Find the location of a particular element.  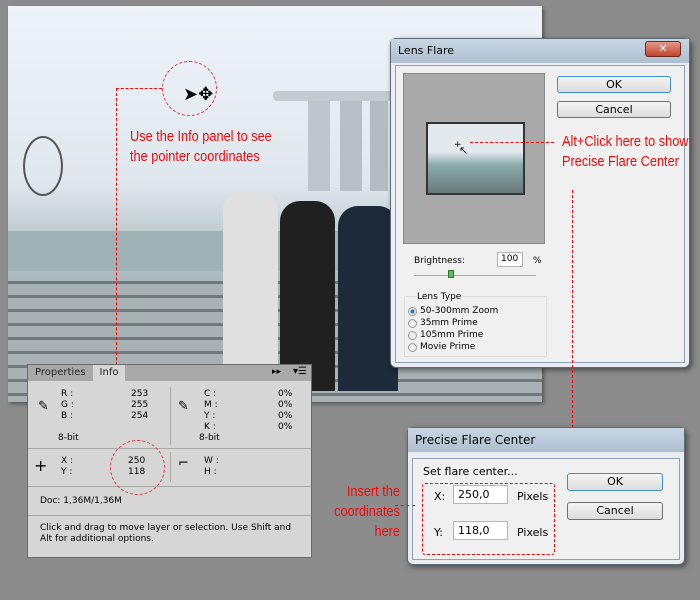

label-x: X : is located at coordinates (67, 461).